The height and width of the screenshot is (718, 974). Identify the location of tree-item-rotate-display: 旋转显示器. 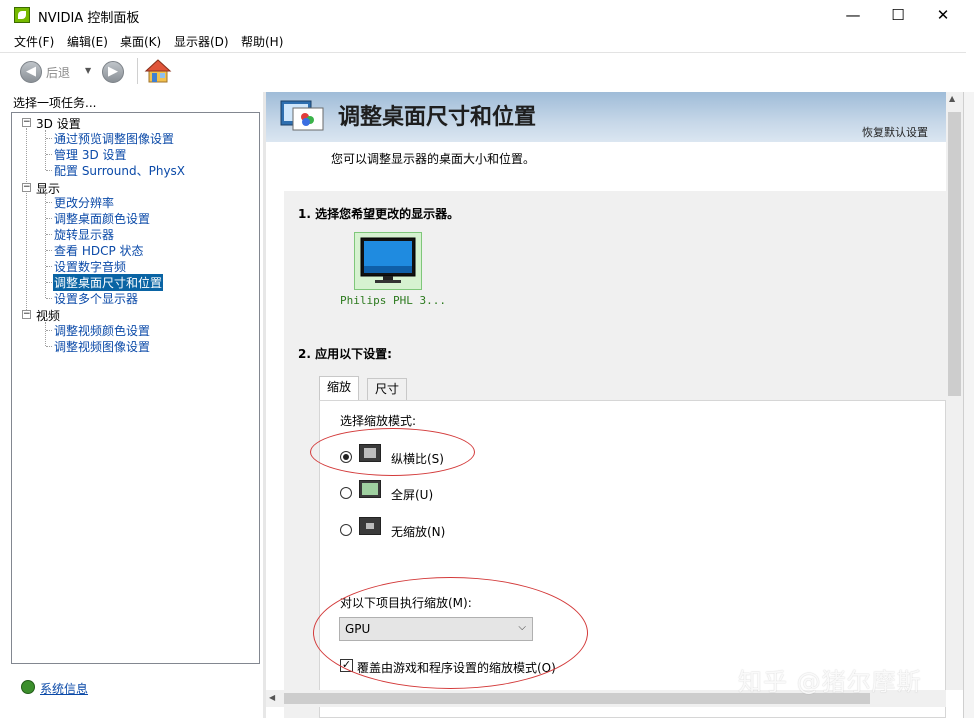
(84, 234).